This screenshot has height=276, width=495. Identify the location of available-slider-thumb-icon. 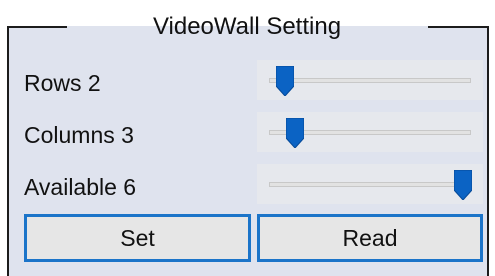
(463, 185).